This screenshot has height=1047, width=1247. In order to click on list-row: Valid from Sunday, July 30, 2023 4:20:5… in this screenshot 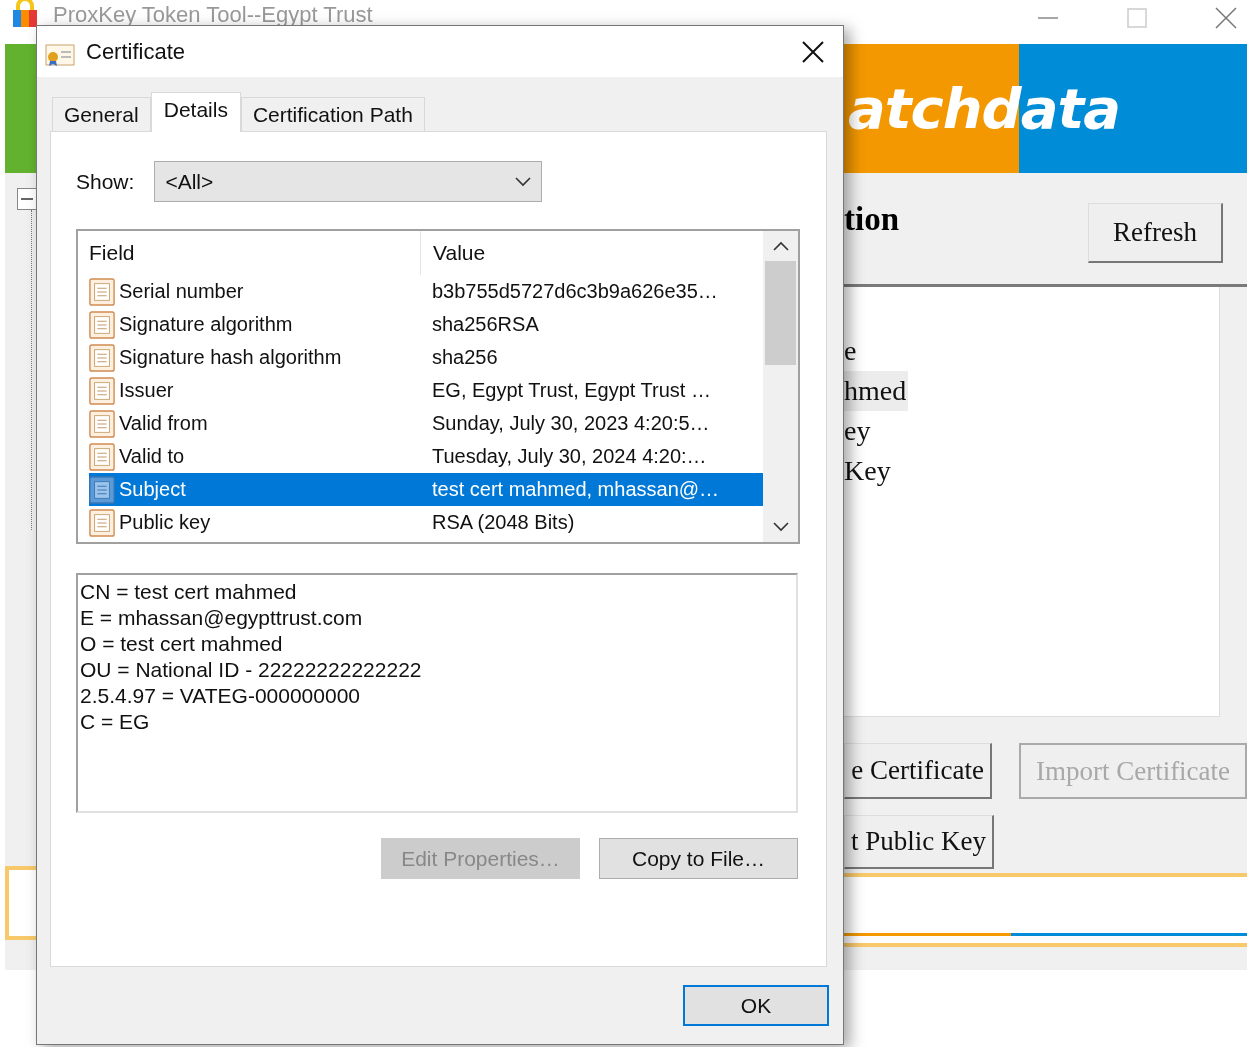, I will do `click(426, 423)`.